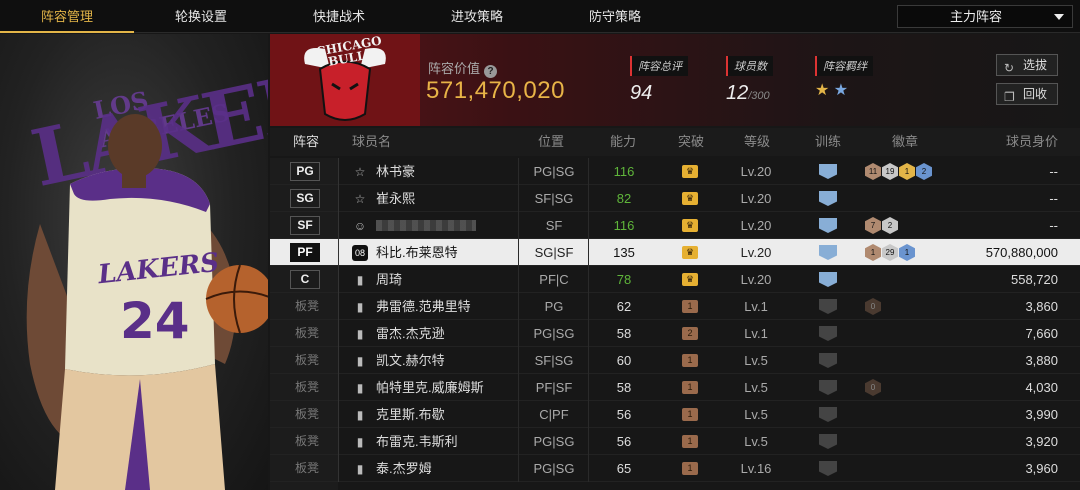  What do you see at coordinates (551, 142) in the screenshot?
I see `col-position: 位置` at bounding box center [551, 142].